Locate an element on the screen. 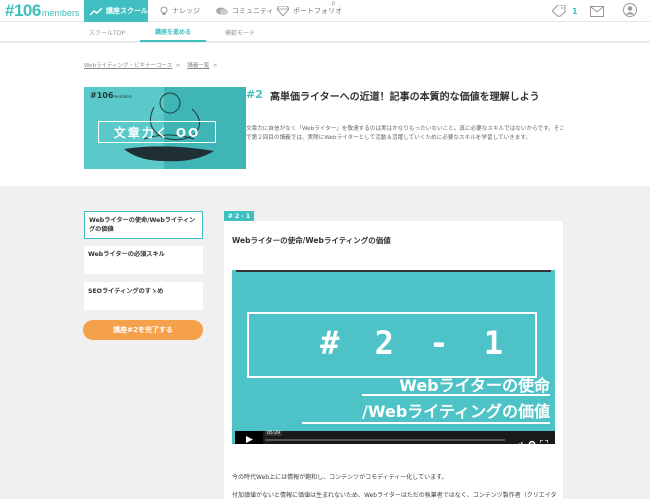 The height and width of the screenshot is (499, 650). volume-icon is located at coordinates (517, 439).